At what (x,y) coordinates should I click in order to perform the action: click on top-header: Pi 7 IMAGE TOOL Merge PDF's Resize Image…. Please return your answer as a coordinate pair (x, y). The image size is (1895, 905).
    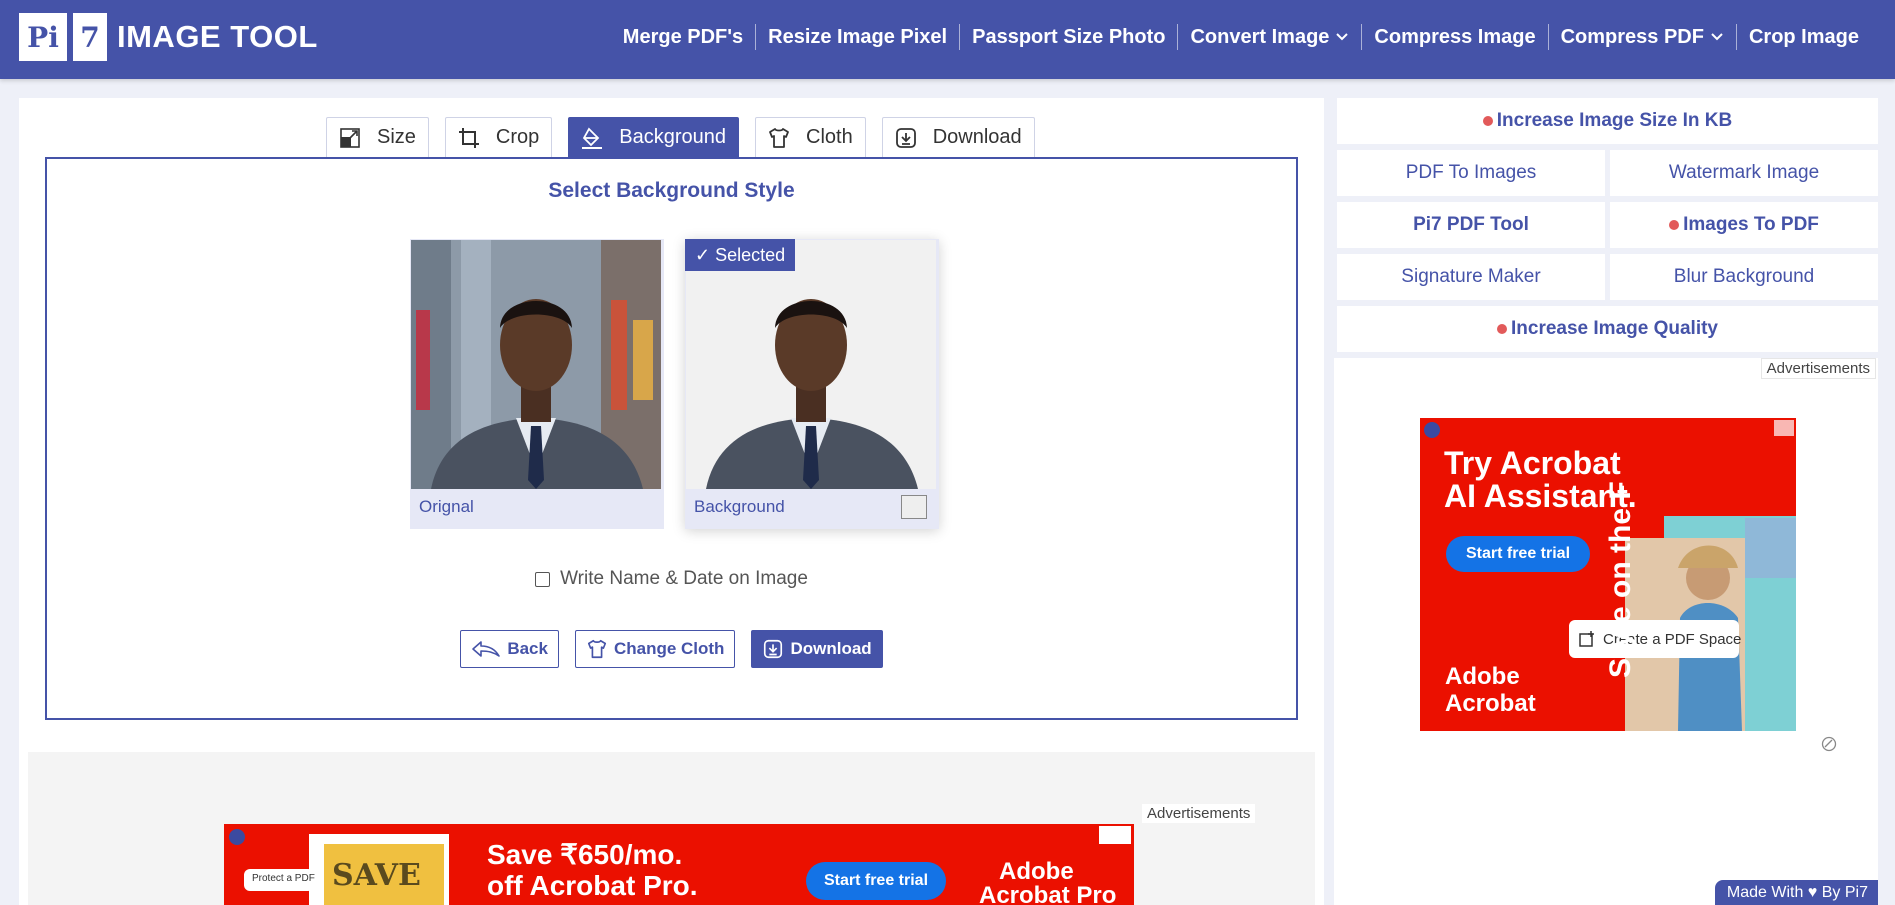
    Looking at the image, I should click on (947, 39).